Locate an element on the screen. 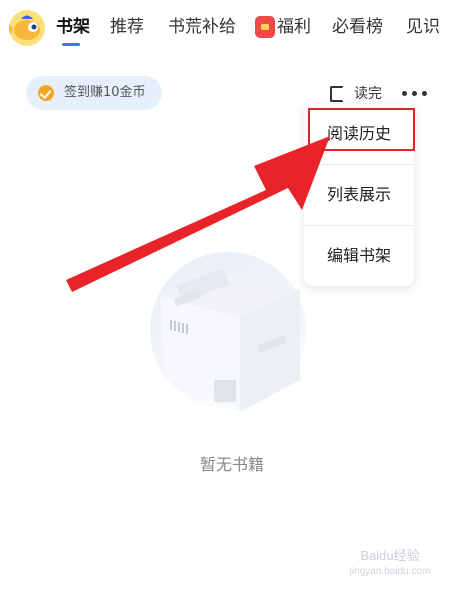 This screenshot has height=603, width=464. baidu-watermark: Baidu经验 jingyan.baidu.com is located at coordinates (390, 568).